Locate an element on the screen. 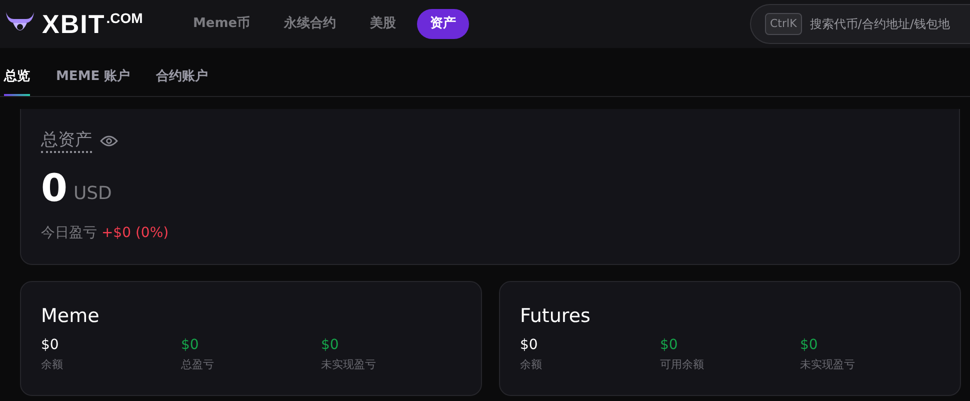  total-assets-label: 总资产 is located at coordinates (66, 141).